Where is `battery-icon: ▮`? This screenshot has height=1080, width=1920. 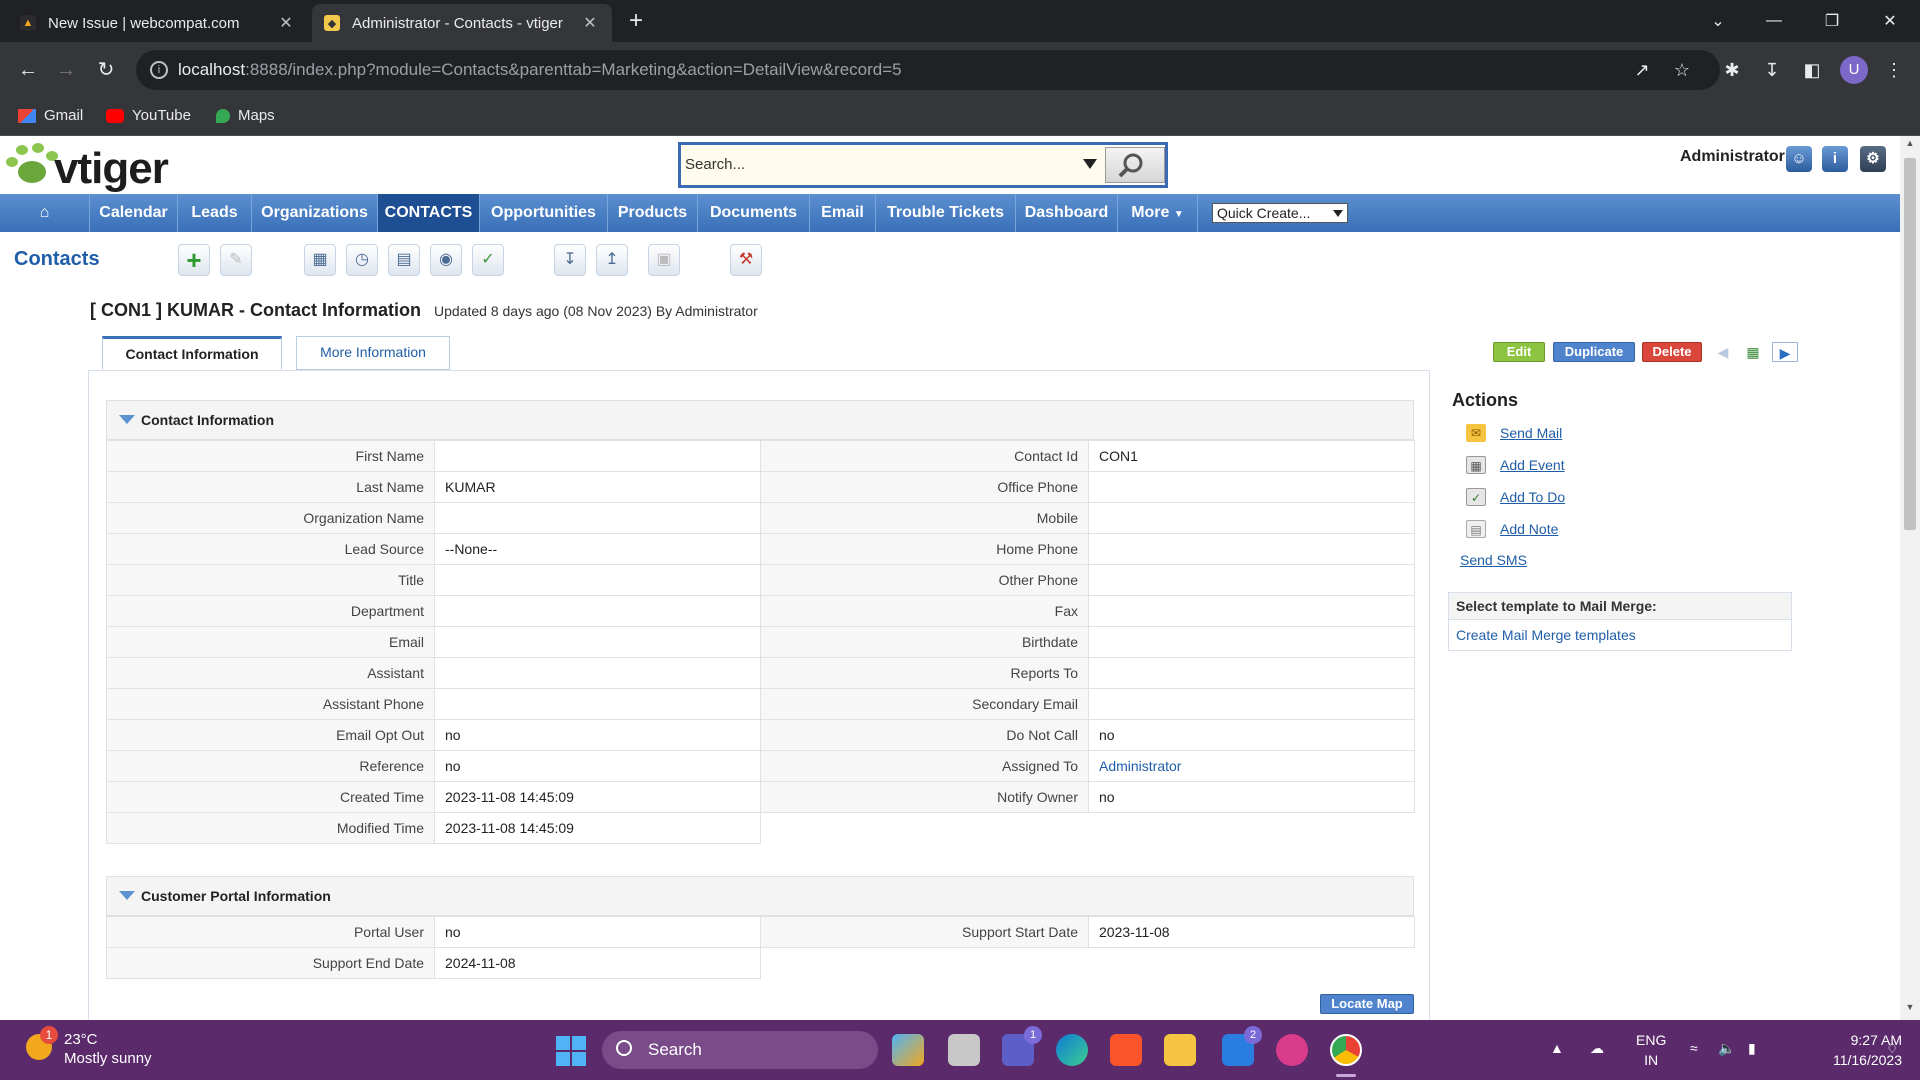 battery-icon: ▮ is located at coordinates (1752, 1048).